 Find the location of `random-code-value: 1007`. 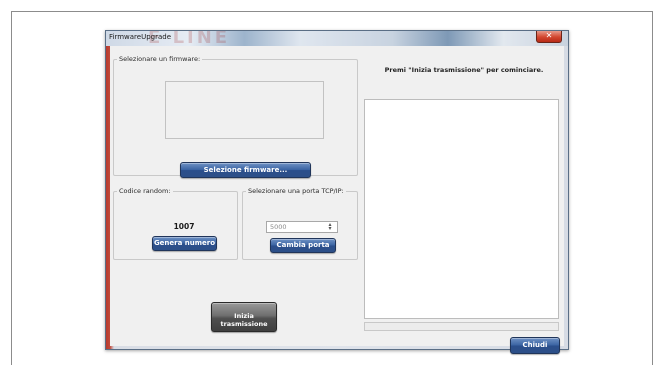

random-code-value: 1007 is located at coordinates (184, 226).